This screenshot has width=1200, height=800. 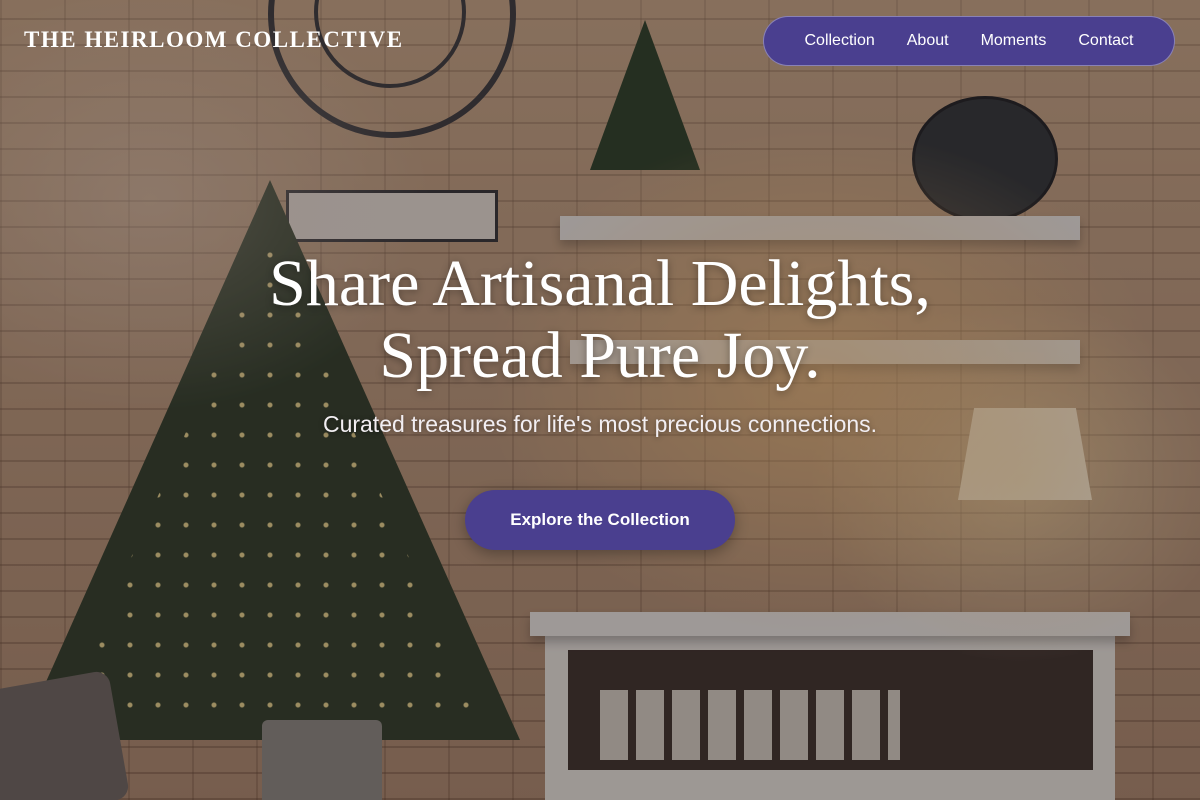 What do you see at coordinates (928, 41) in the screenshot?
I see `nav-link-about: About` at bounding box center [928, 41].